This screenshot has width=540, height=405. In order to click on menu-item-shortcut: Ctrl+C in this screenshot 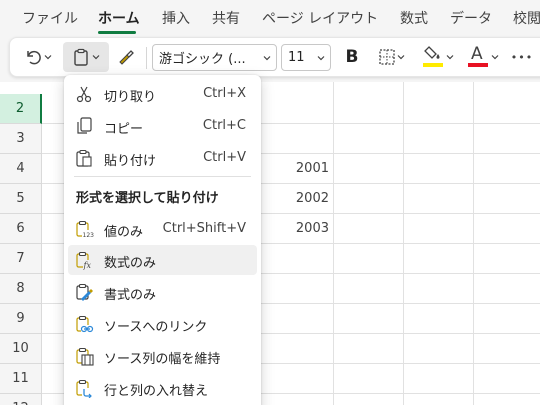, I will do `click(224, 125)`.